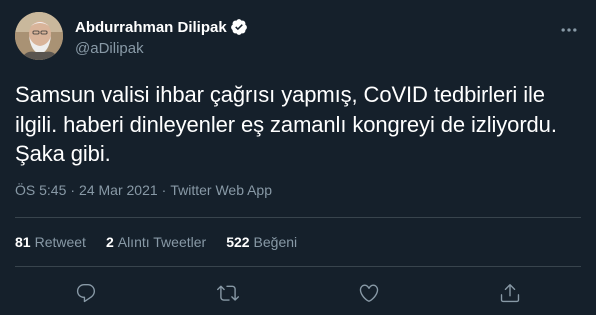  What do you see at coordinates (285, 49) in the screenshot?
I see `user-handle: @aDilipak` at bounding box center [285, 49].